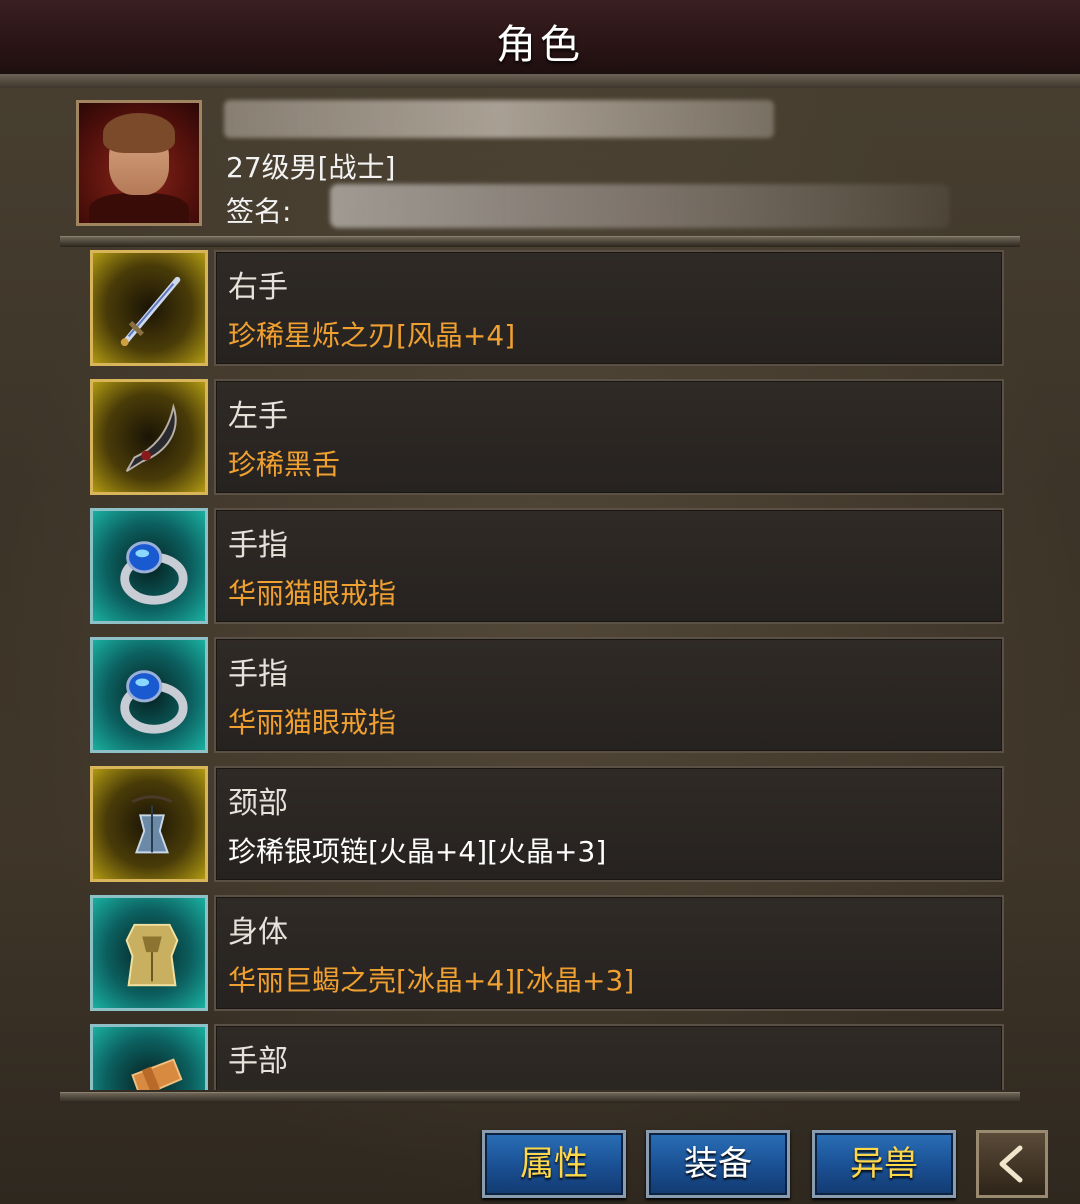 The height and width of the screenshot is (1204, 1080). What do you see at coordinates (152, 824) in the screenshot?
I see `necklace-icon` at bounding box center [152, 824].